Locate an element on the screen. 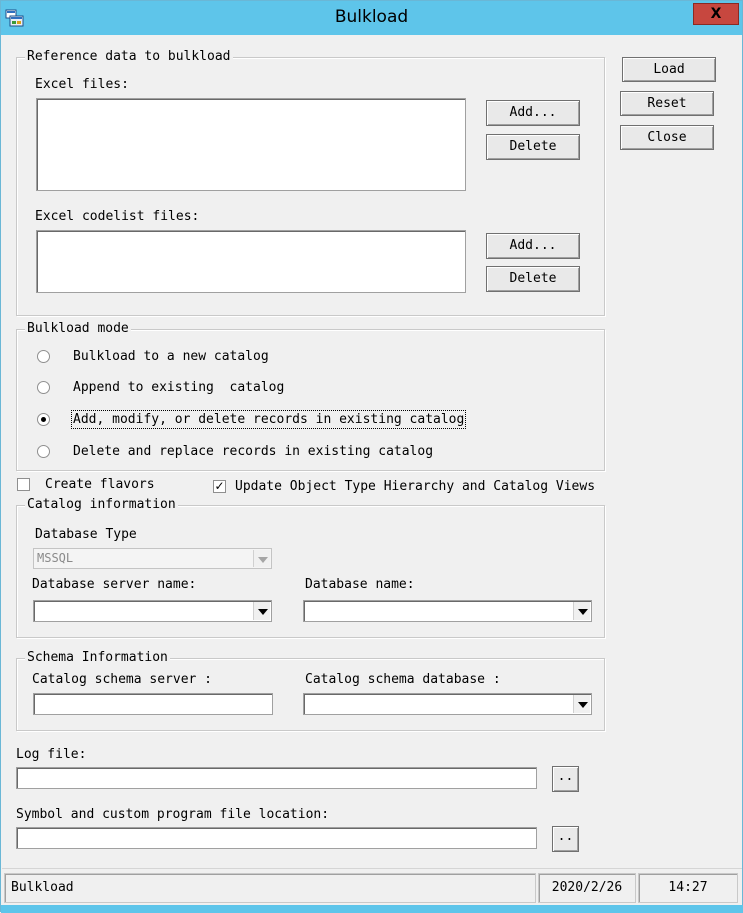  codelist-files-delete-button: Delete is located at coordinates (533, 279).